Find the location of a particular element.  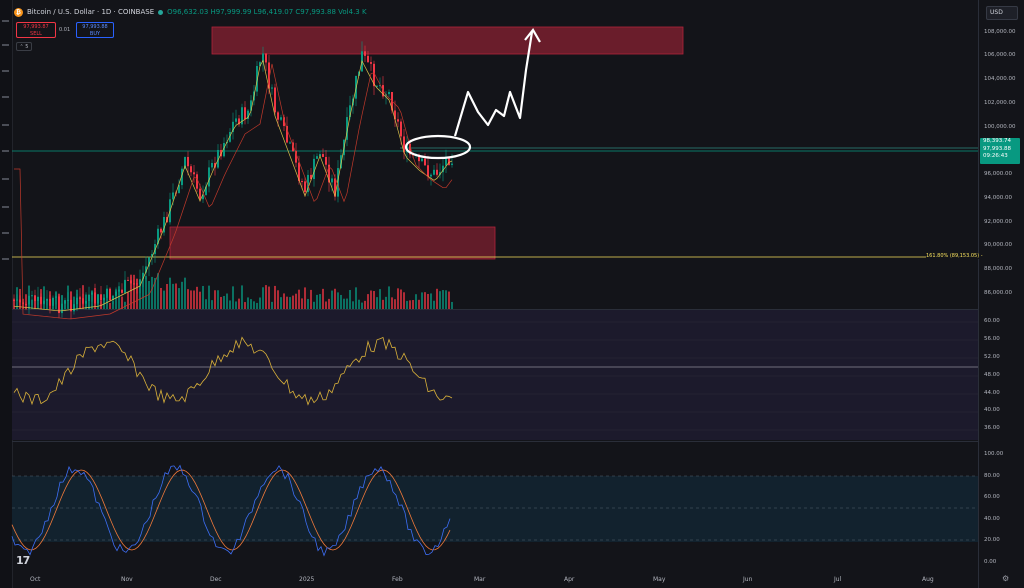

sell-button: 97,993.87 SELL is located at coordinates (36, 30).